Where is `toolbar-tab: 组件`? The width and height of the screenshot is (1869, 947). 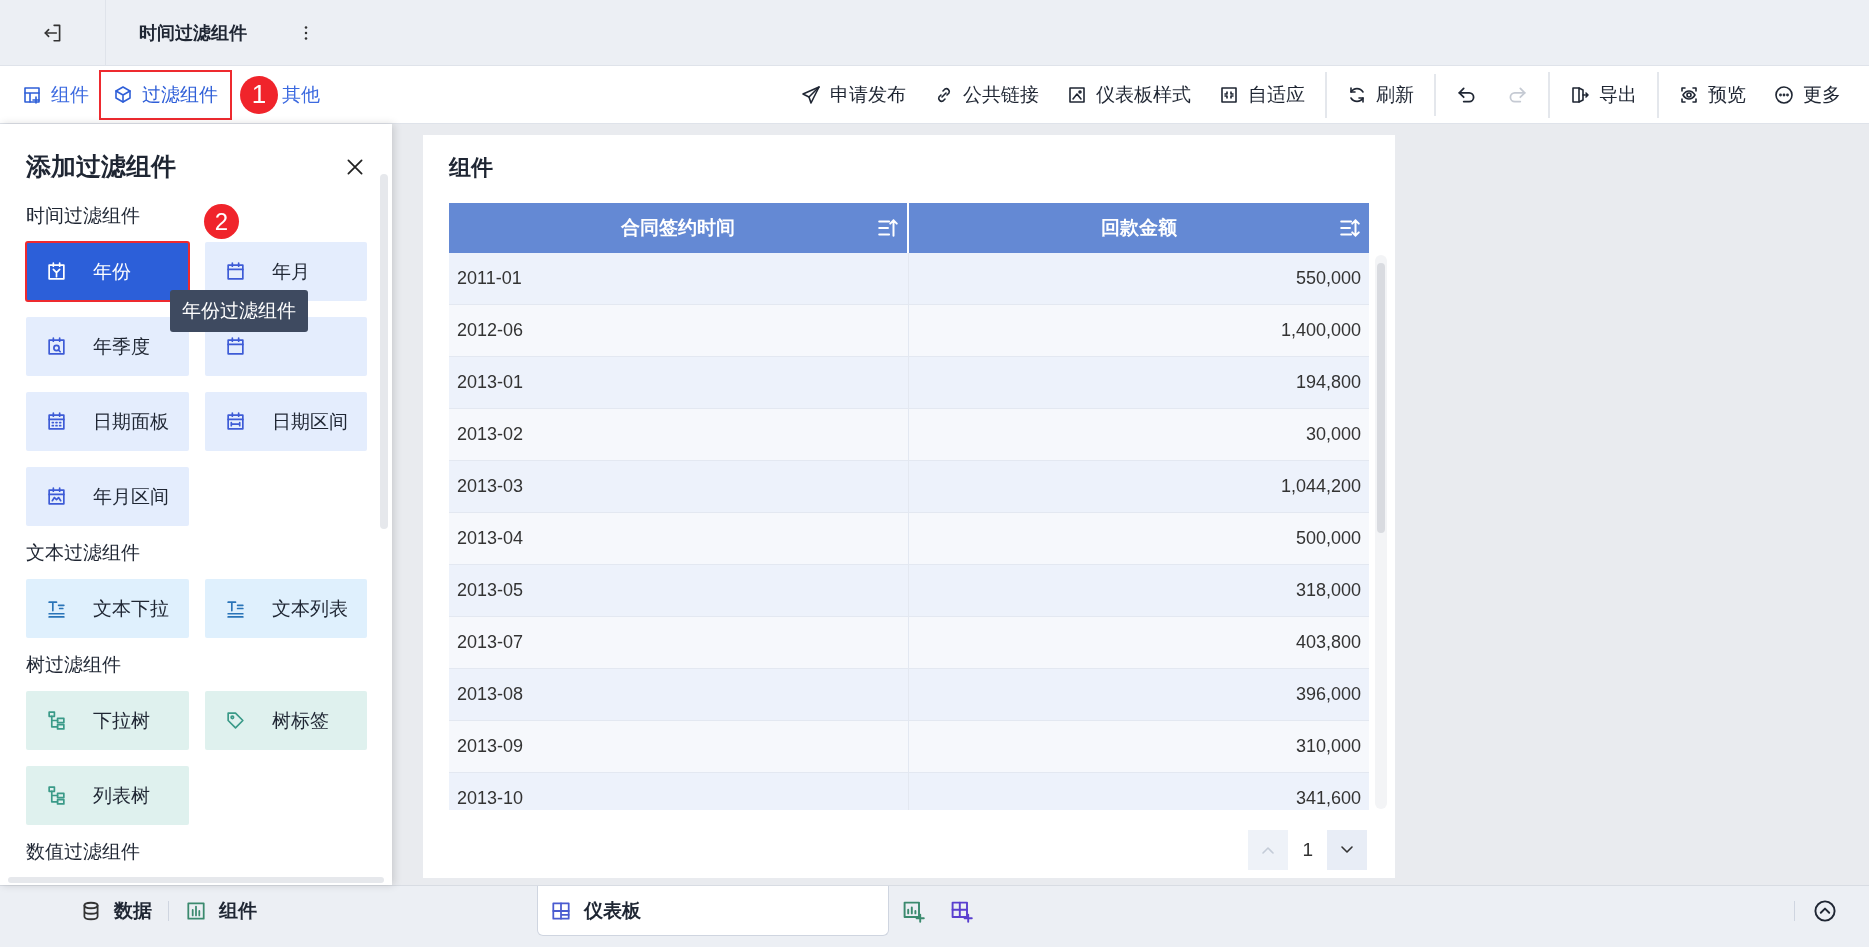 toolbar-tab: 组件 is located at coordinates (55, 94).